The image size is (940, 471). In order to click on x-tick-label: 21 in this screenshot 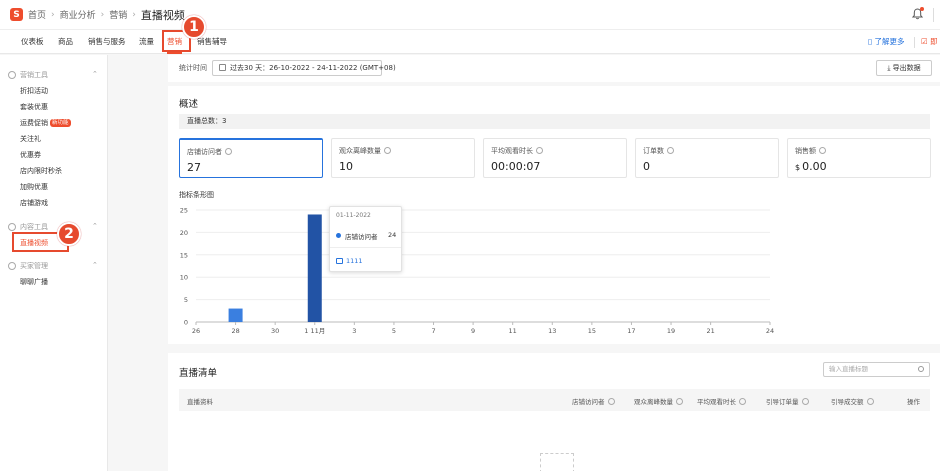, I will do `click(710, 331)`.